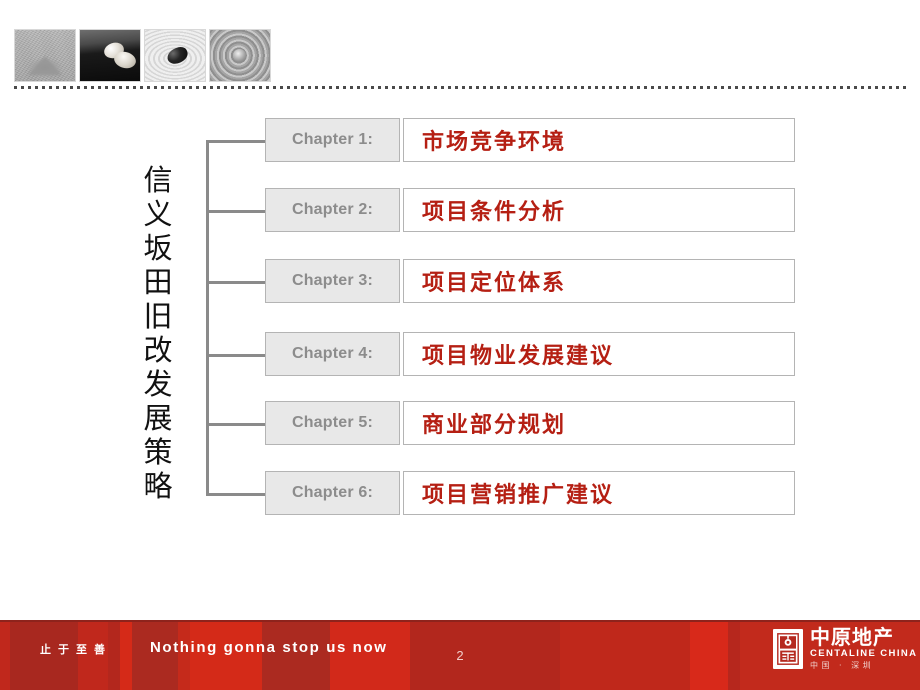 The image size is (920, 690). I want to click on chapter-row-1: Chapter 1: 市场竞争环境, so click(530, 140).